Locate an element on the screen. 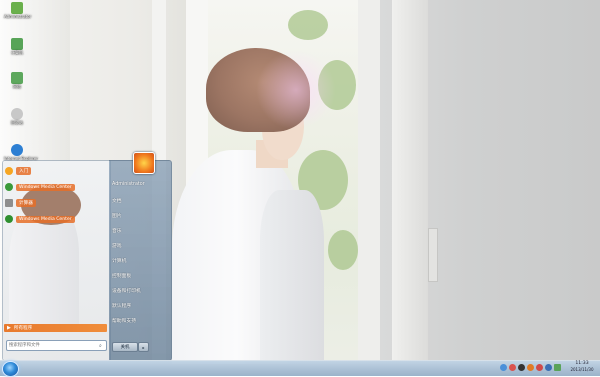 Image resolution: width=600 pixels, height=377 pixels. taskbar-clock: 11:33 2013/11/30 is located at coordinates (582, 367).